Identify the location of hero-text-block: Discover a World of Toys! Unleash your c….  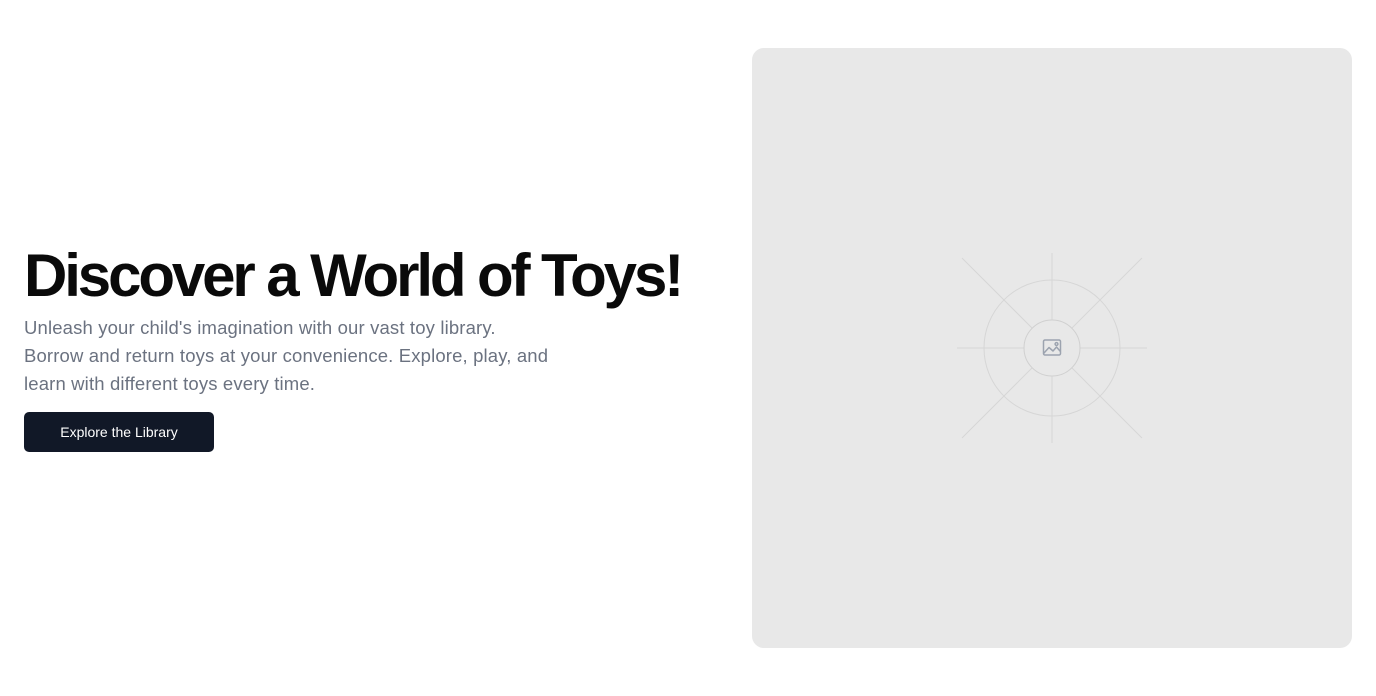
(364, 319).